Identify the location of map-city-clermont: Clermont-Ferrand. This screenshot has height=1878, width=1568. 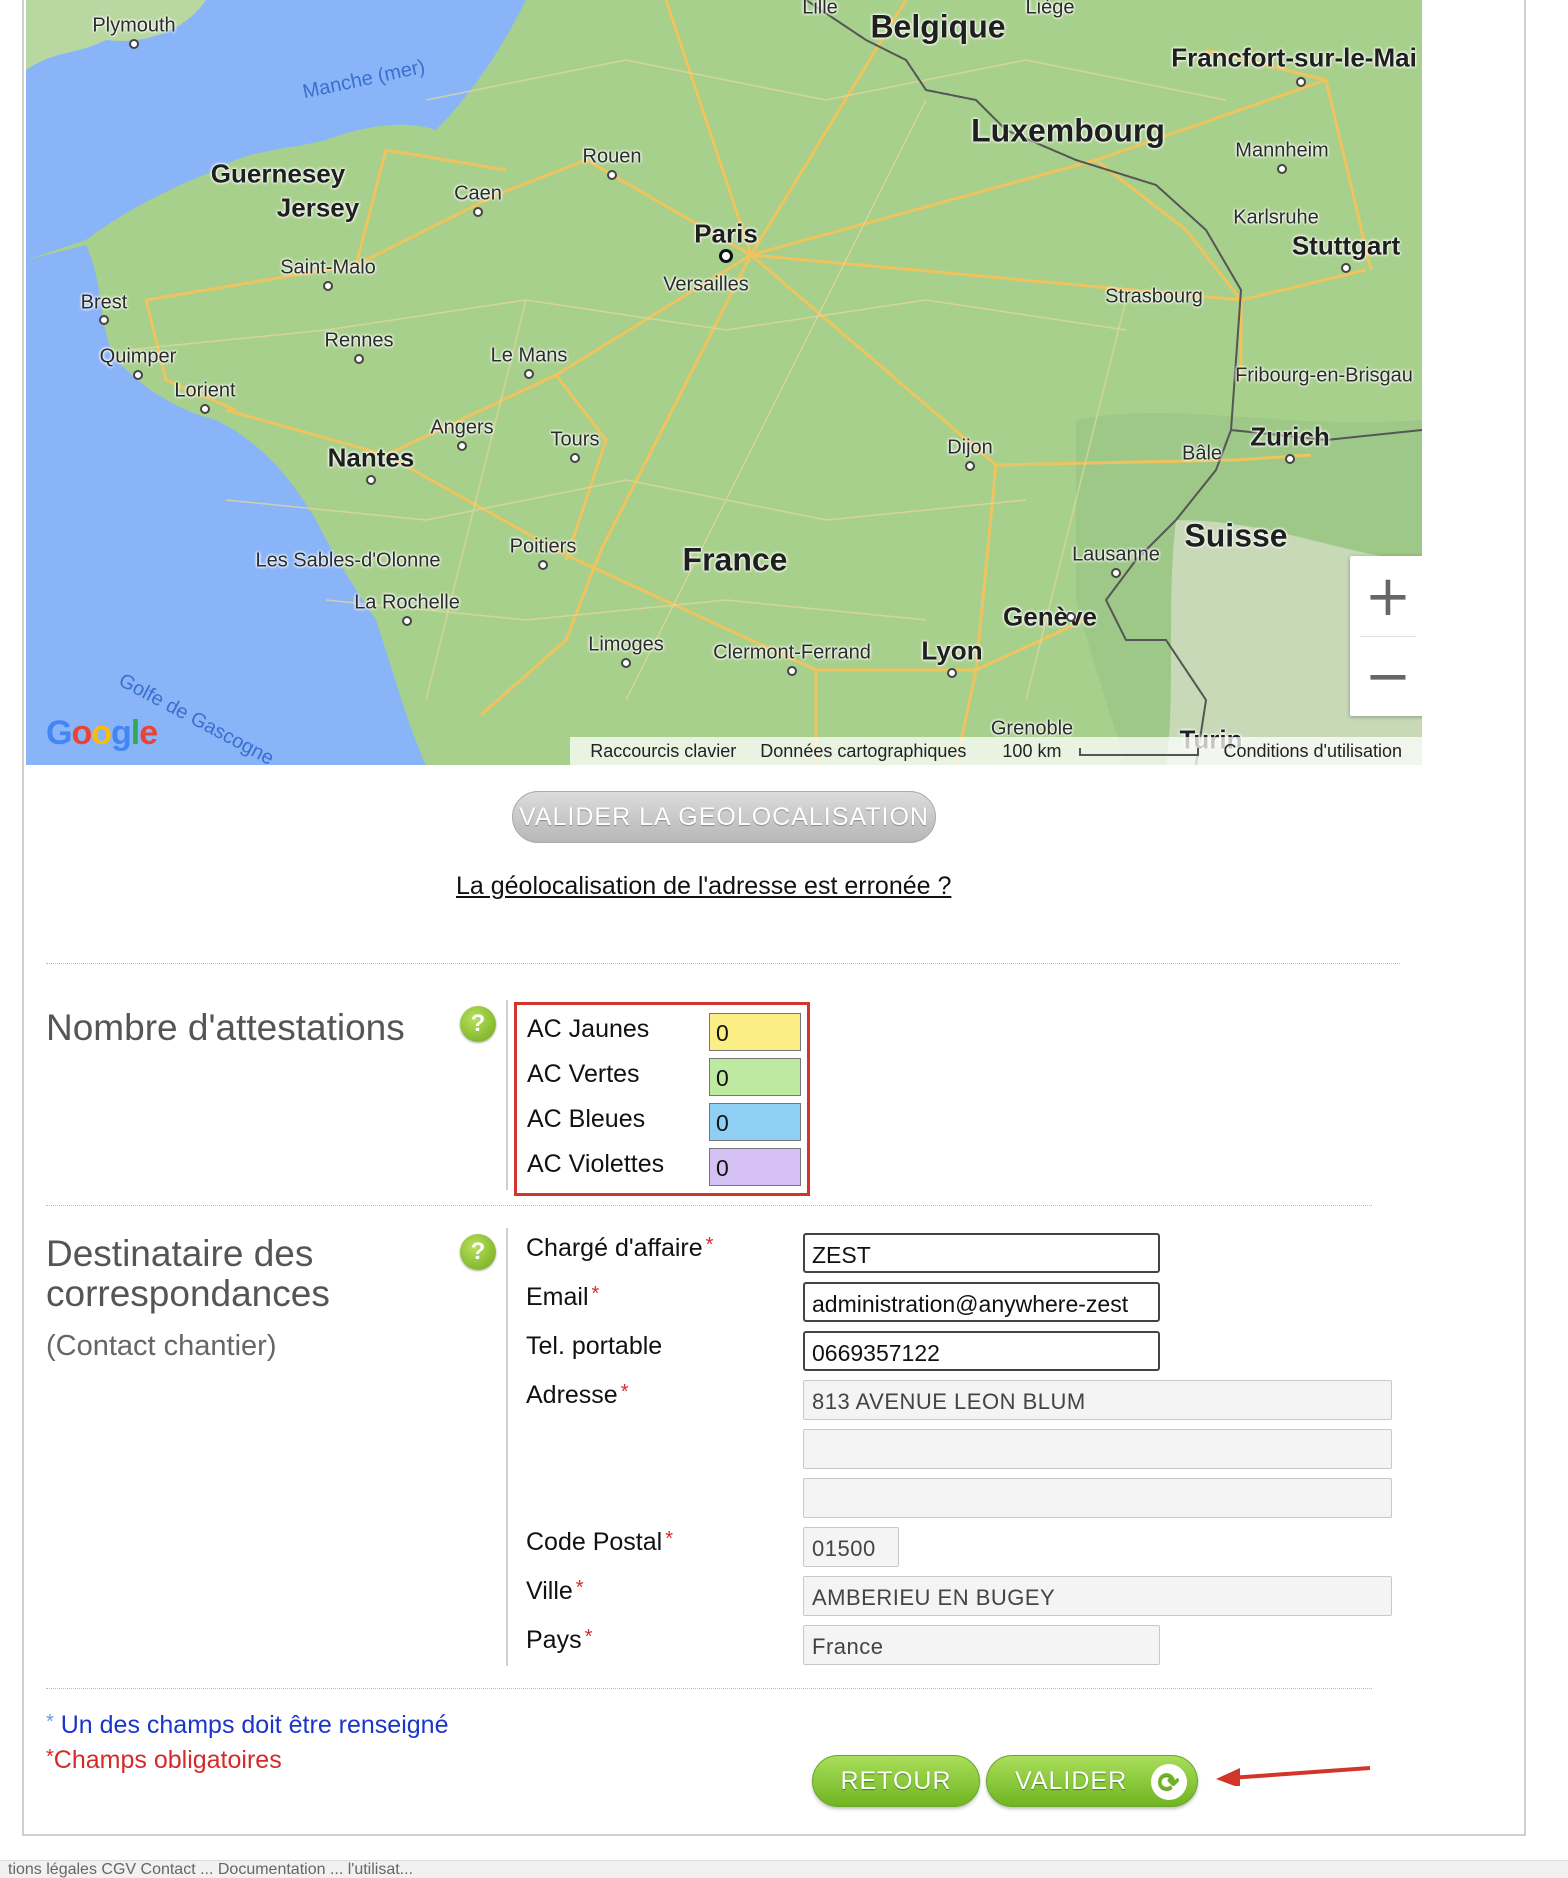
(792, 652).